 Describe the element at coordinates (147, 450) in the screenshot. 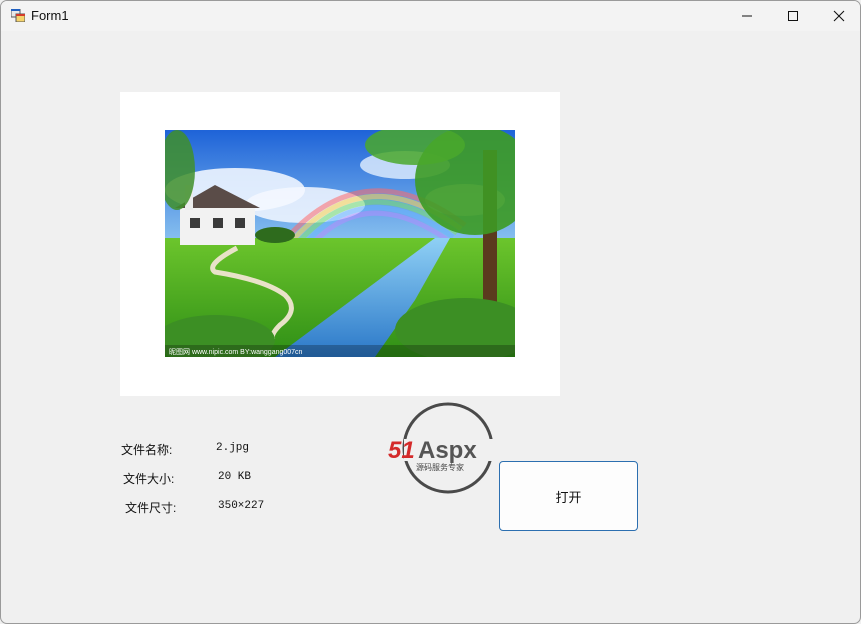

I see `file-name-label: 文件名称:` at that location.